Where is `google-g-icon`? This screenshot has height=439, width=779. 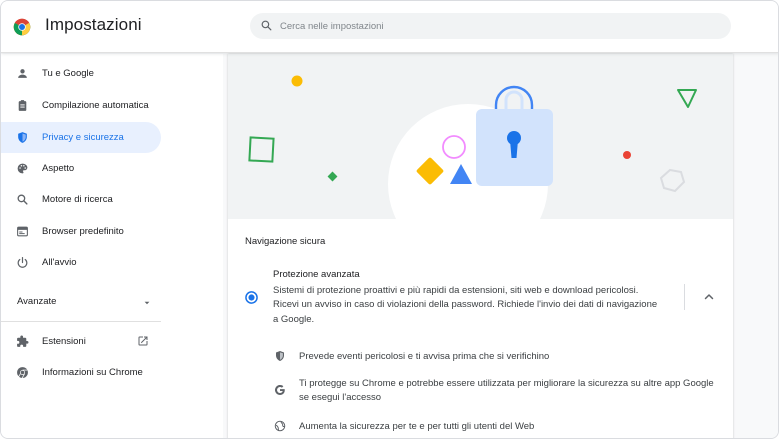
google-g-icon is located at coordinates (280, 389).